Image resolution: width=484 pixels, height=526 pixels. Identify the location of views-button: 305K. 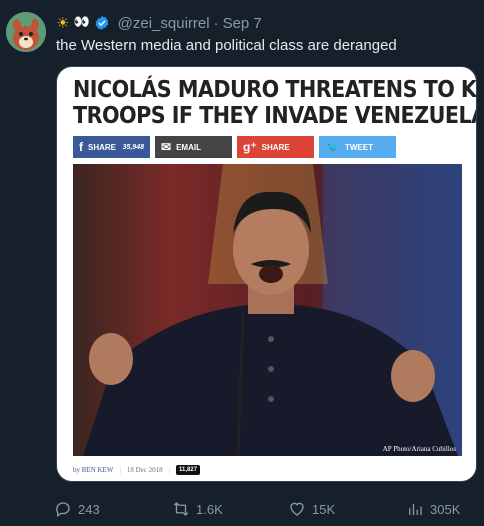
(433, 509).